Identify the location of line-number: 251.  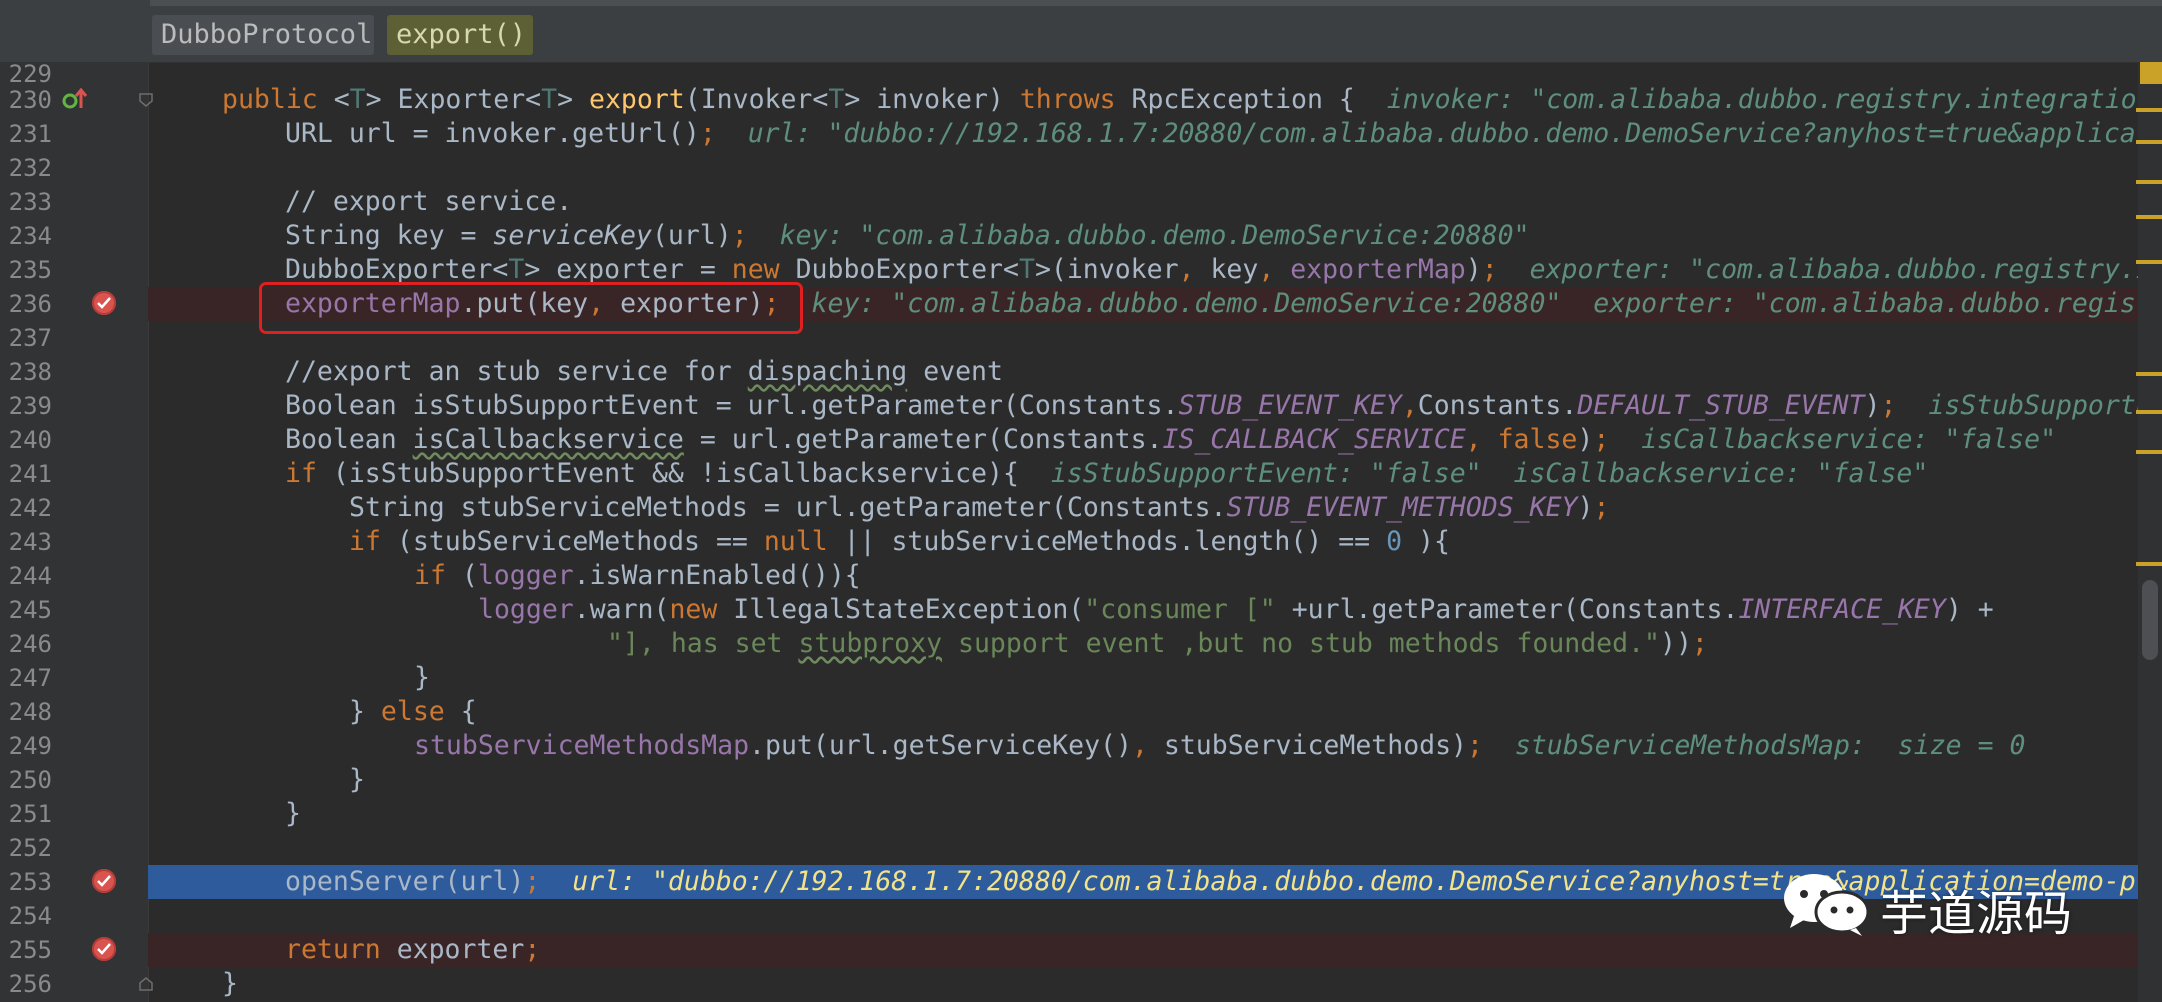
(30, 814).